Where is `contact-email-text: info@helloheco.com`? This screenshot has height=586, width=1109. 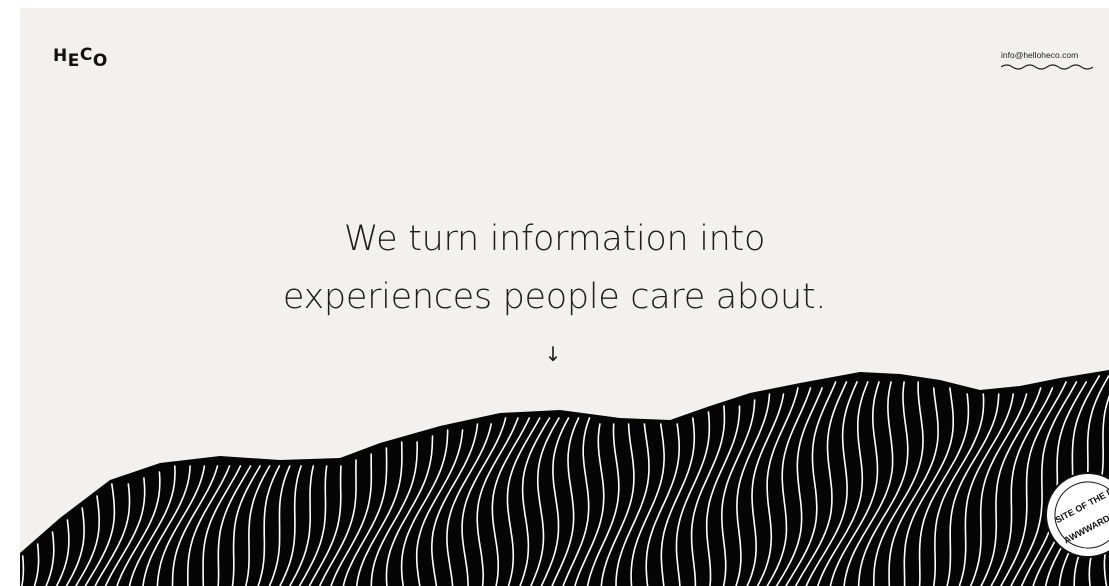
contact-email-text: info@helloheco.com is located at coordinates (1040, 55).